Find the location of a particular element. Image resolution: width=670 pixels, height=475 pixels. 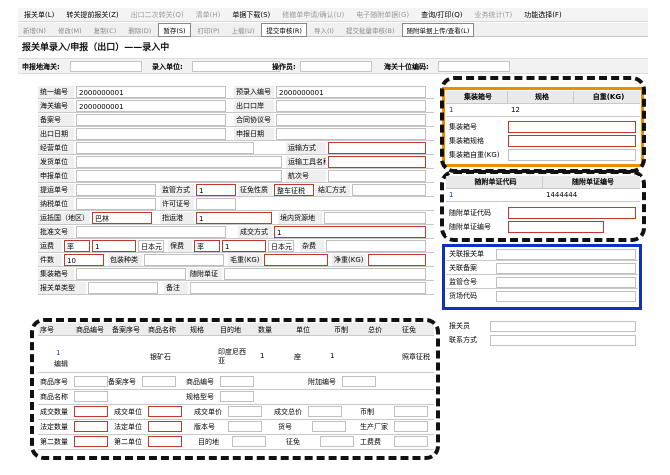

net-field is located at coordinates (397, 260).